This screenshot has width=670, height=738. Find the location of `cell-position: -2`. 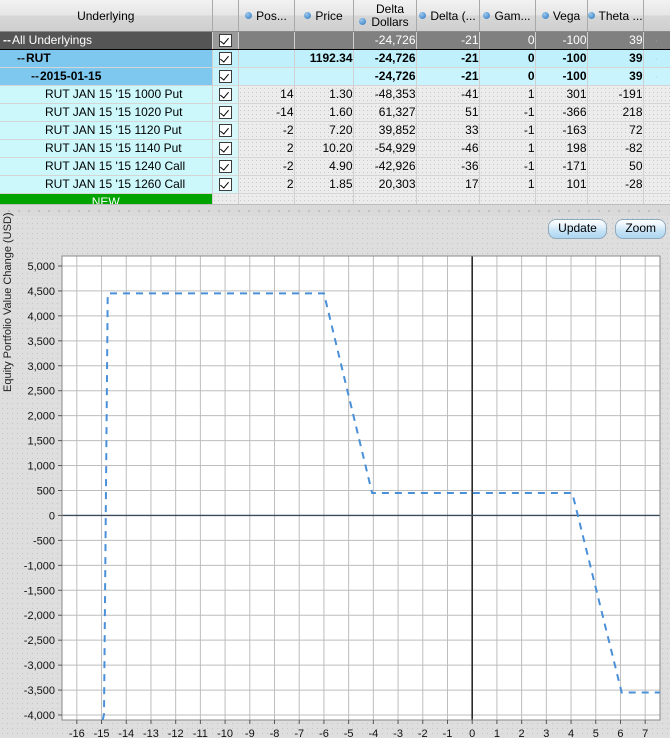

cell-position: -2 is located at coordinates (266, 166).